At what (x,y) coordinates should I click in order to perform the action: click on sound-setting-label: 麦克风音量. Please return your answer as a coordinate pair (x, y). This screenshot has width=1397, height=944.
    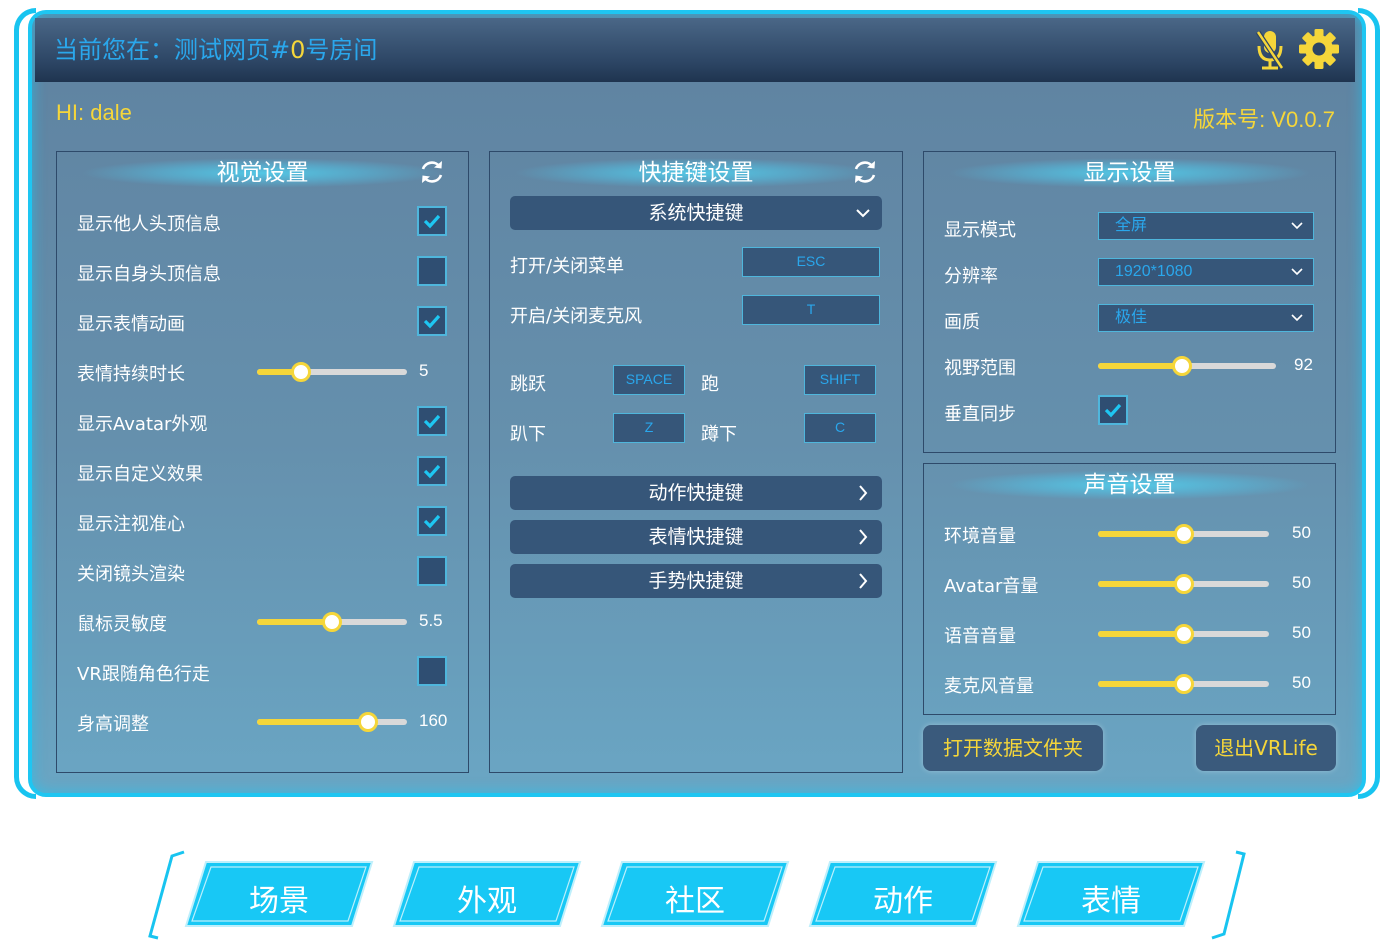
    Looking at the image, I should click on (989, 686).